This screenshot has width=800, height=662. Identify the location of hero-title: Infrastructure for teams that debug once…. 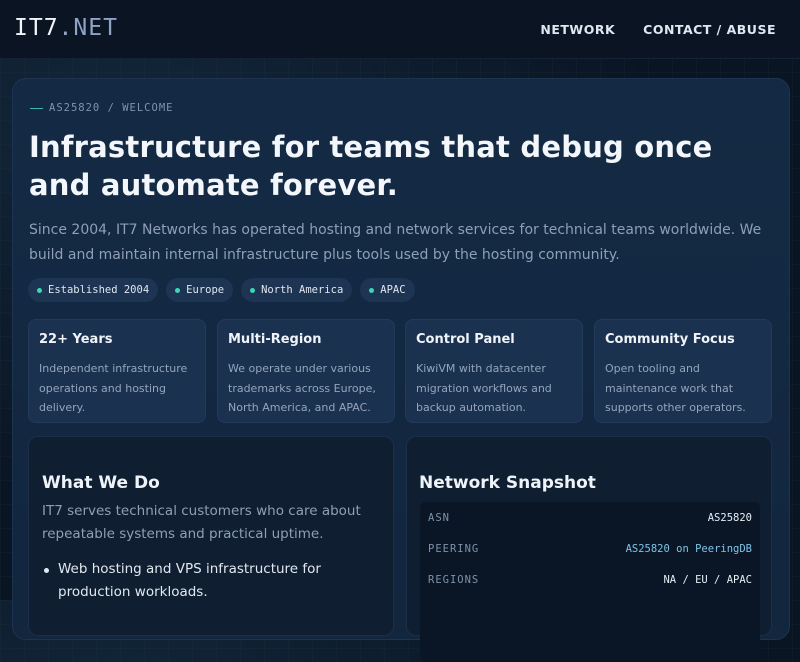
(371, 166).